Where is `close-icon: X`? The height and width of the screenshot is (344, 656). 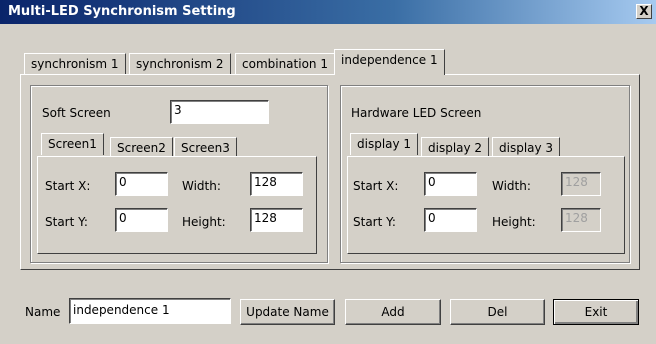
close-icon: X is located at coordinates (644, 11).